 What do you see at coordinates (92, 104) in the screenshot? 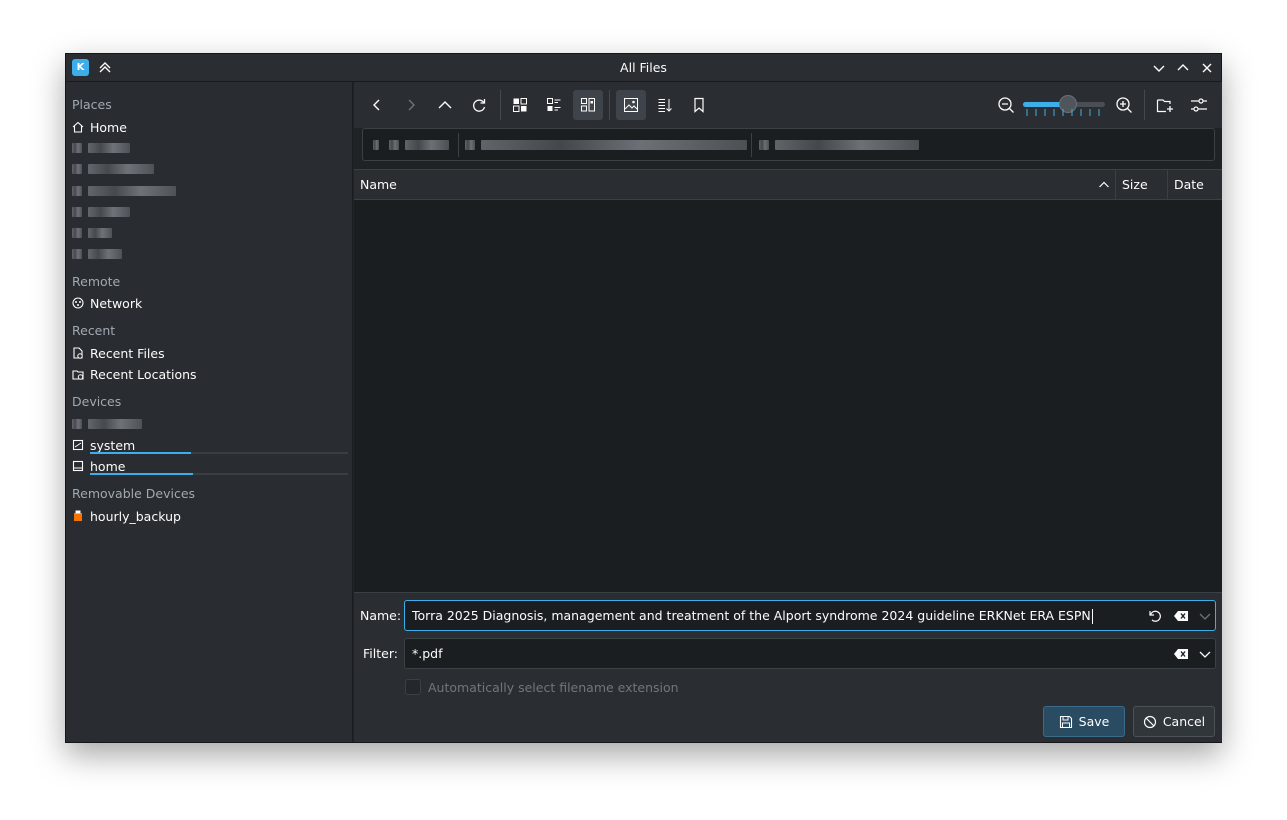
I see `section-places: Places` at bounding box center [92, 104].